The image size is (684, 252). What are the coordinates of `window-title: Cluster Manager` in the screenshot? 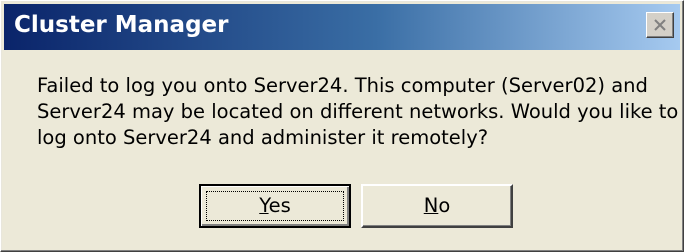 It's located at (121, 25).